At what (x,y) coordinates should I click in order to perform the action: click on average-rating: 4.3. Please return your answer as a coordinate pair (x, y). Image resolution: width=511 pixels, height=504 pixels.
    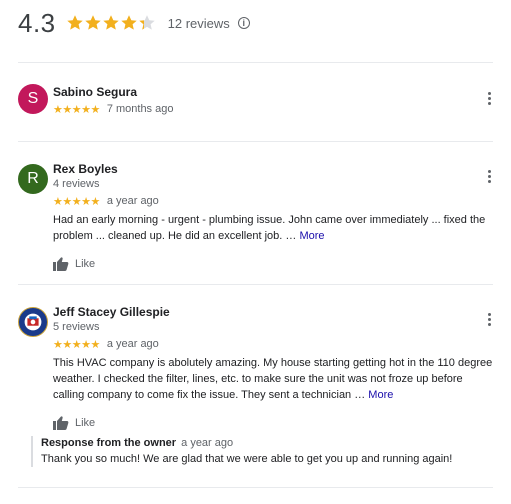
    Looking at the image, I should click on (37, 22).